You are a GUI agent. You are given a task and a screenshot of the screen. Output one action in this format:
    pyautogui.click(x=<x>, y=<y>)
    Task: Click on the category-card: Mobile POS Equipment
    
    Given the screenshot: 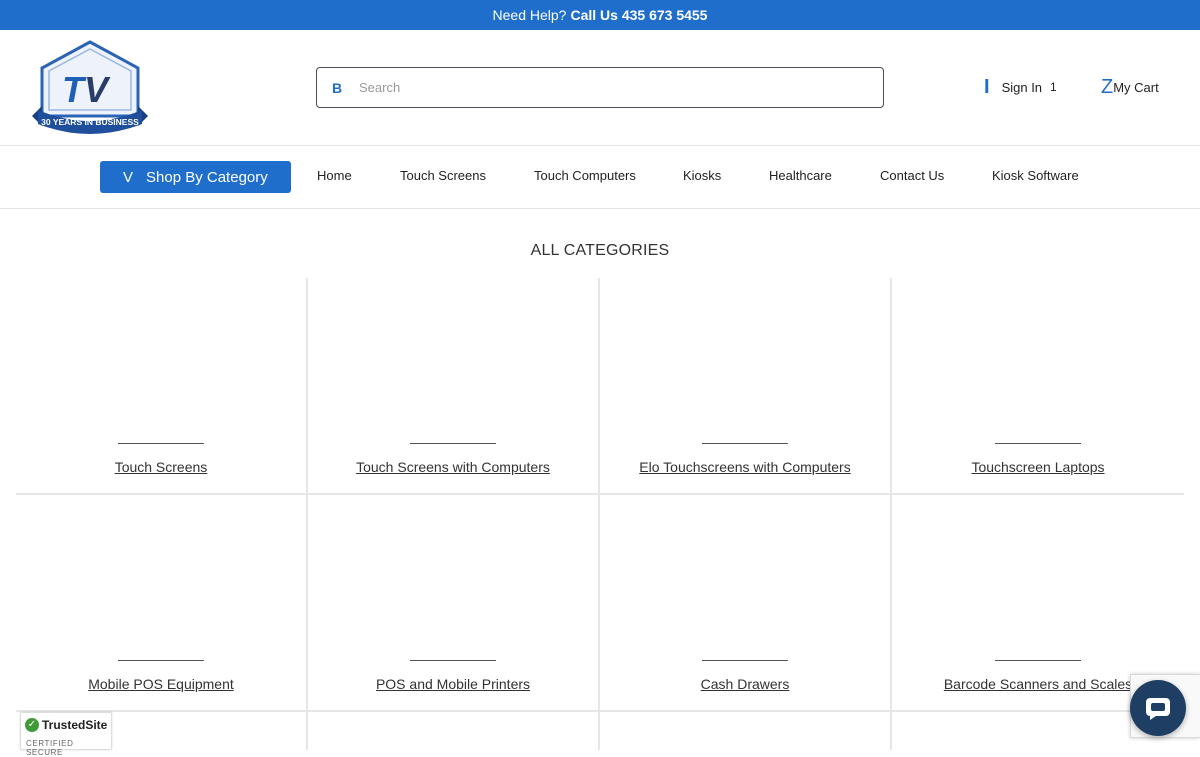 What is the action you would take?
    pyautogui.click(x=162, y=603)
    